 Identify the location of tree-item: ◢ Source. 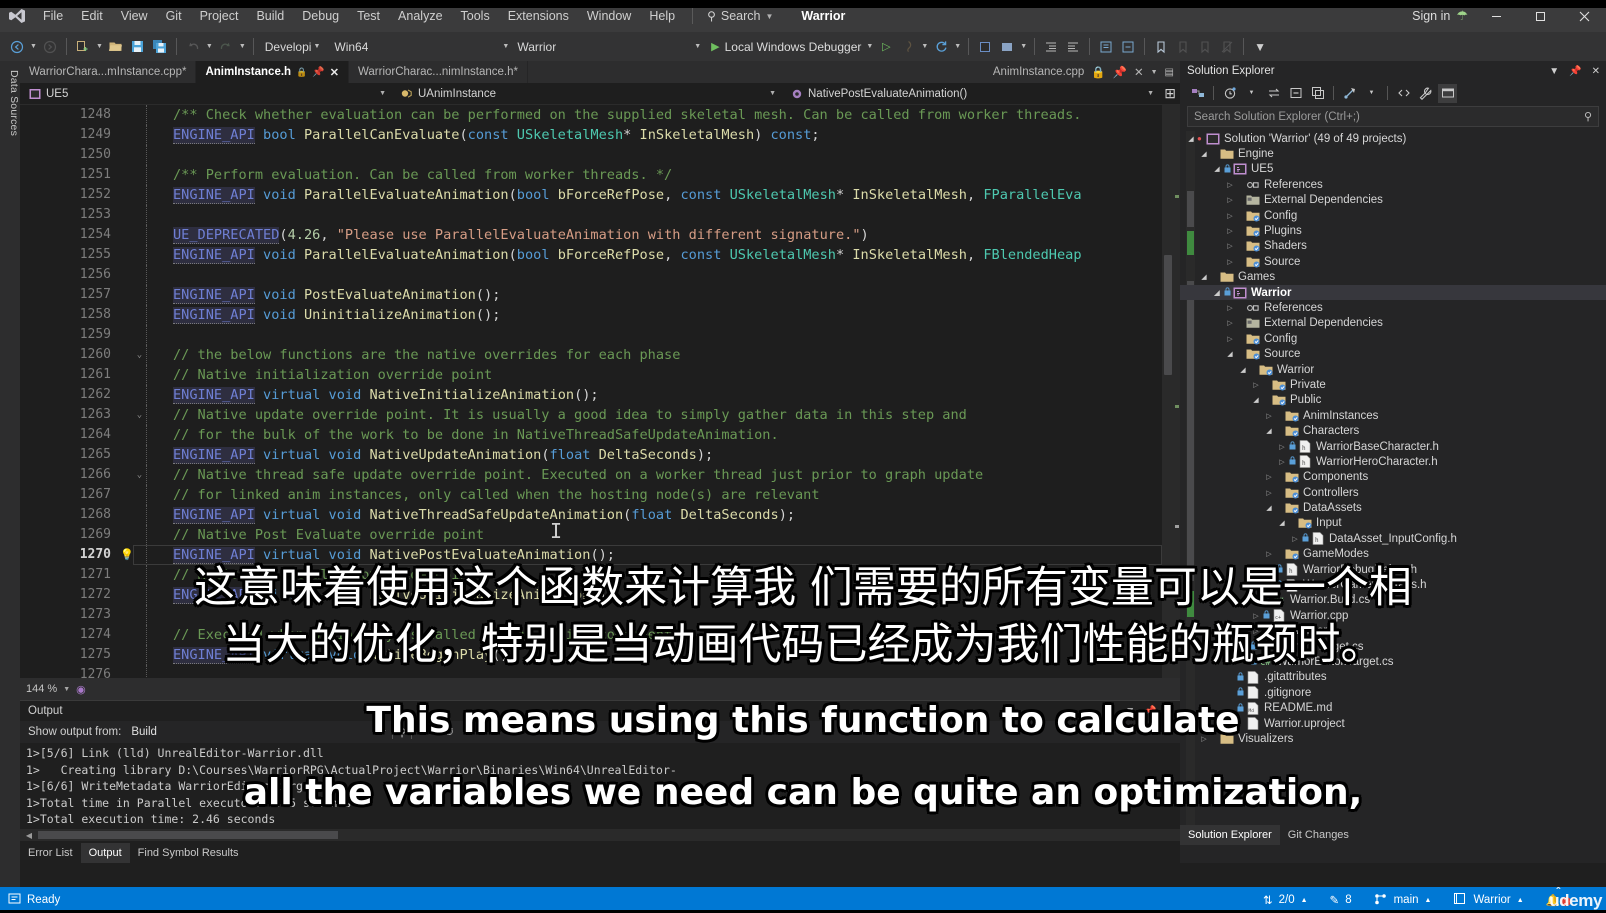
(1393, 353).